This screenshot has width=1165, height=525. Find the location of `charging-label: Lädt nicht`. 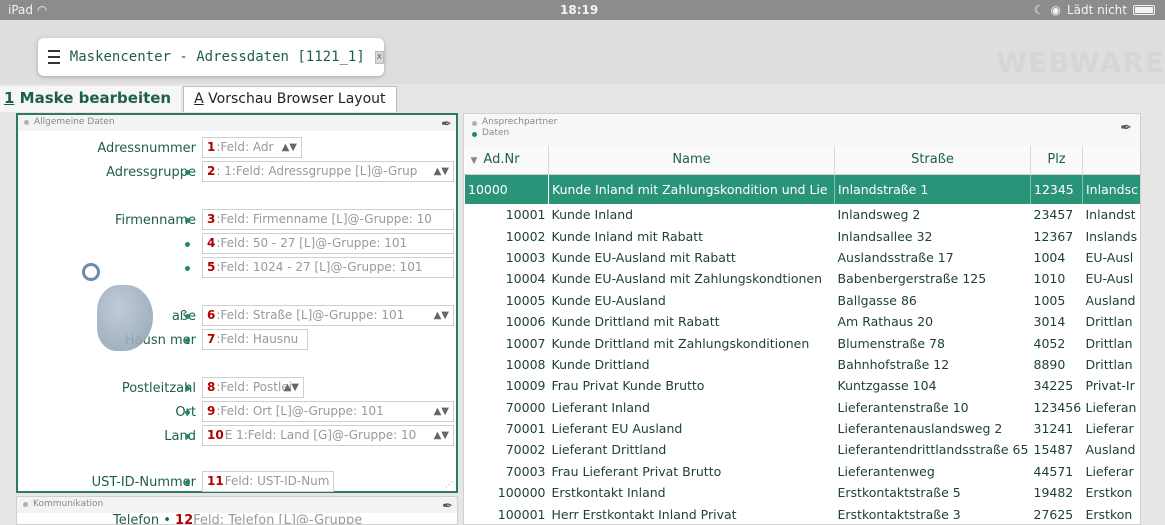

charging-label: Lädt nicht is located at coordinates (1096, 10).